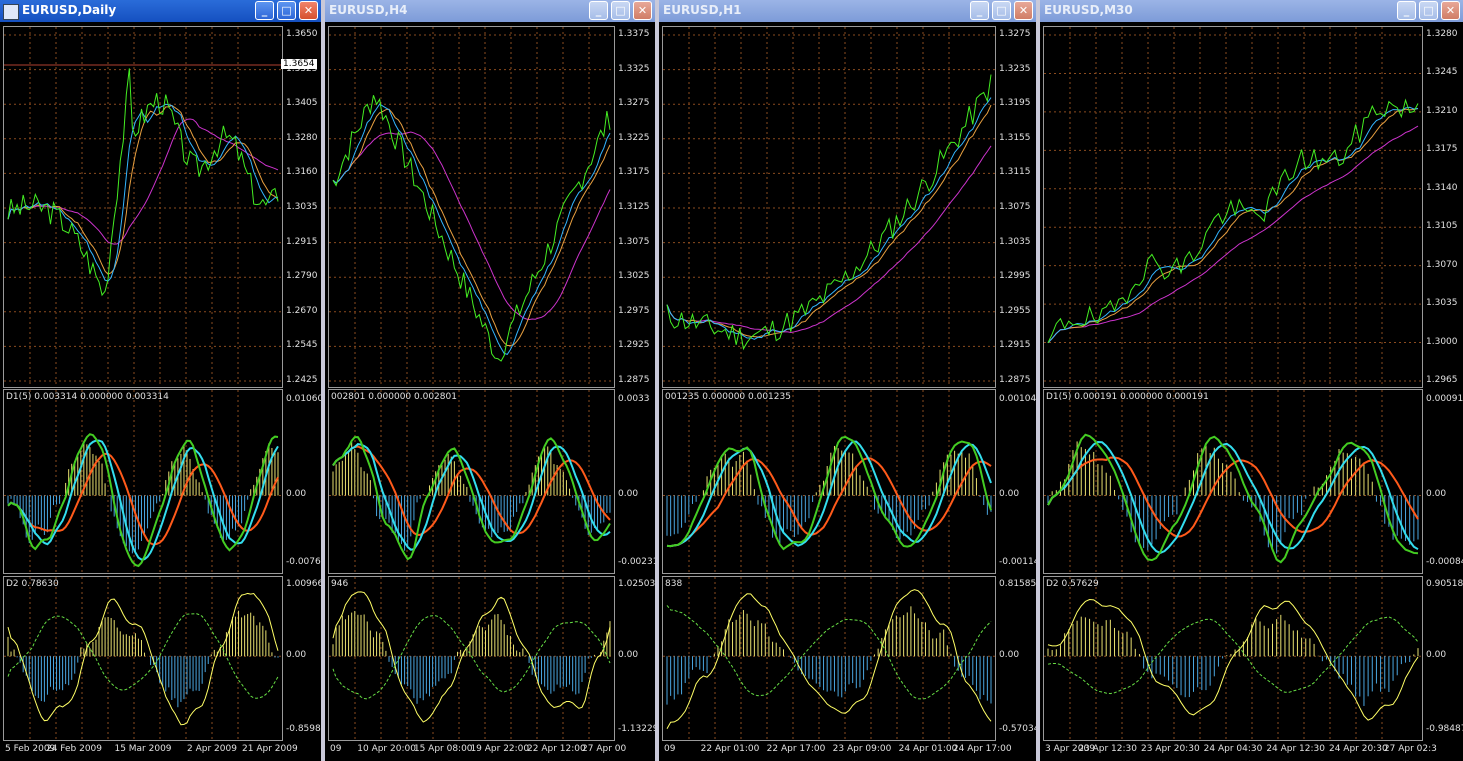 Image resolution: width=1463 pixels, height=761 pixels. Describe the element at coordinates (1088, 10) in the screenshot. I see `window-title: EURUSD,M30` at that location.